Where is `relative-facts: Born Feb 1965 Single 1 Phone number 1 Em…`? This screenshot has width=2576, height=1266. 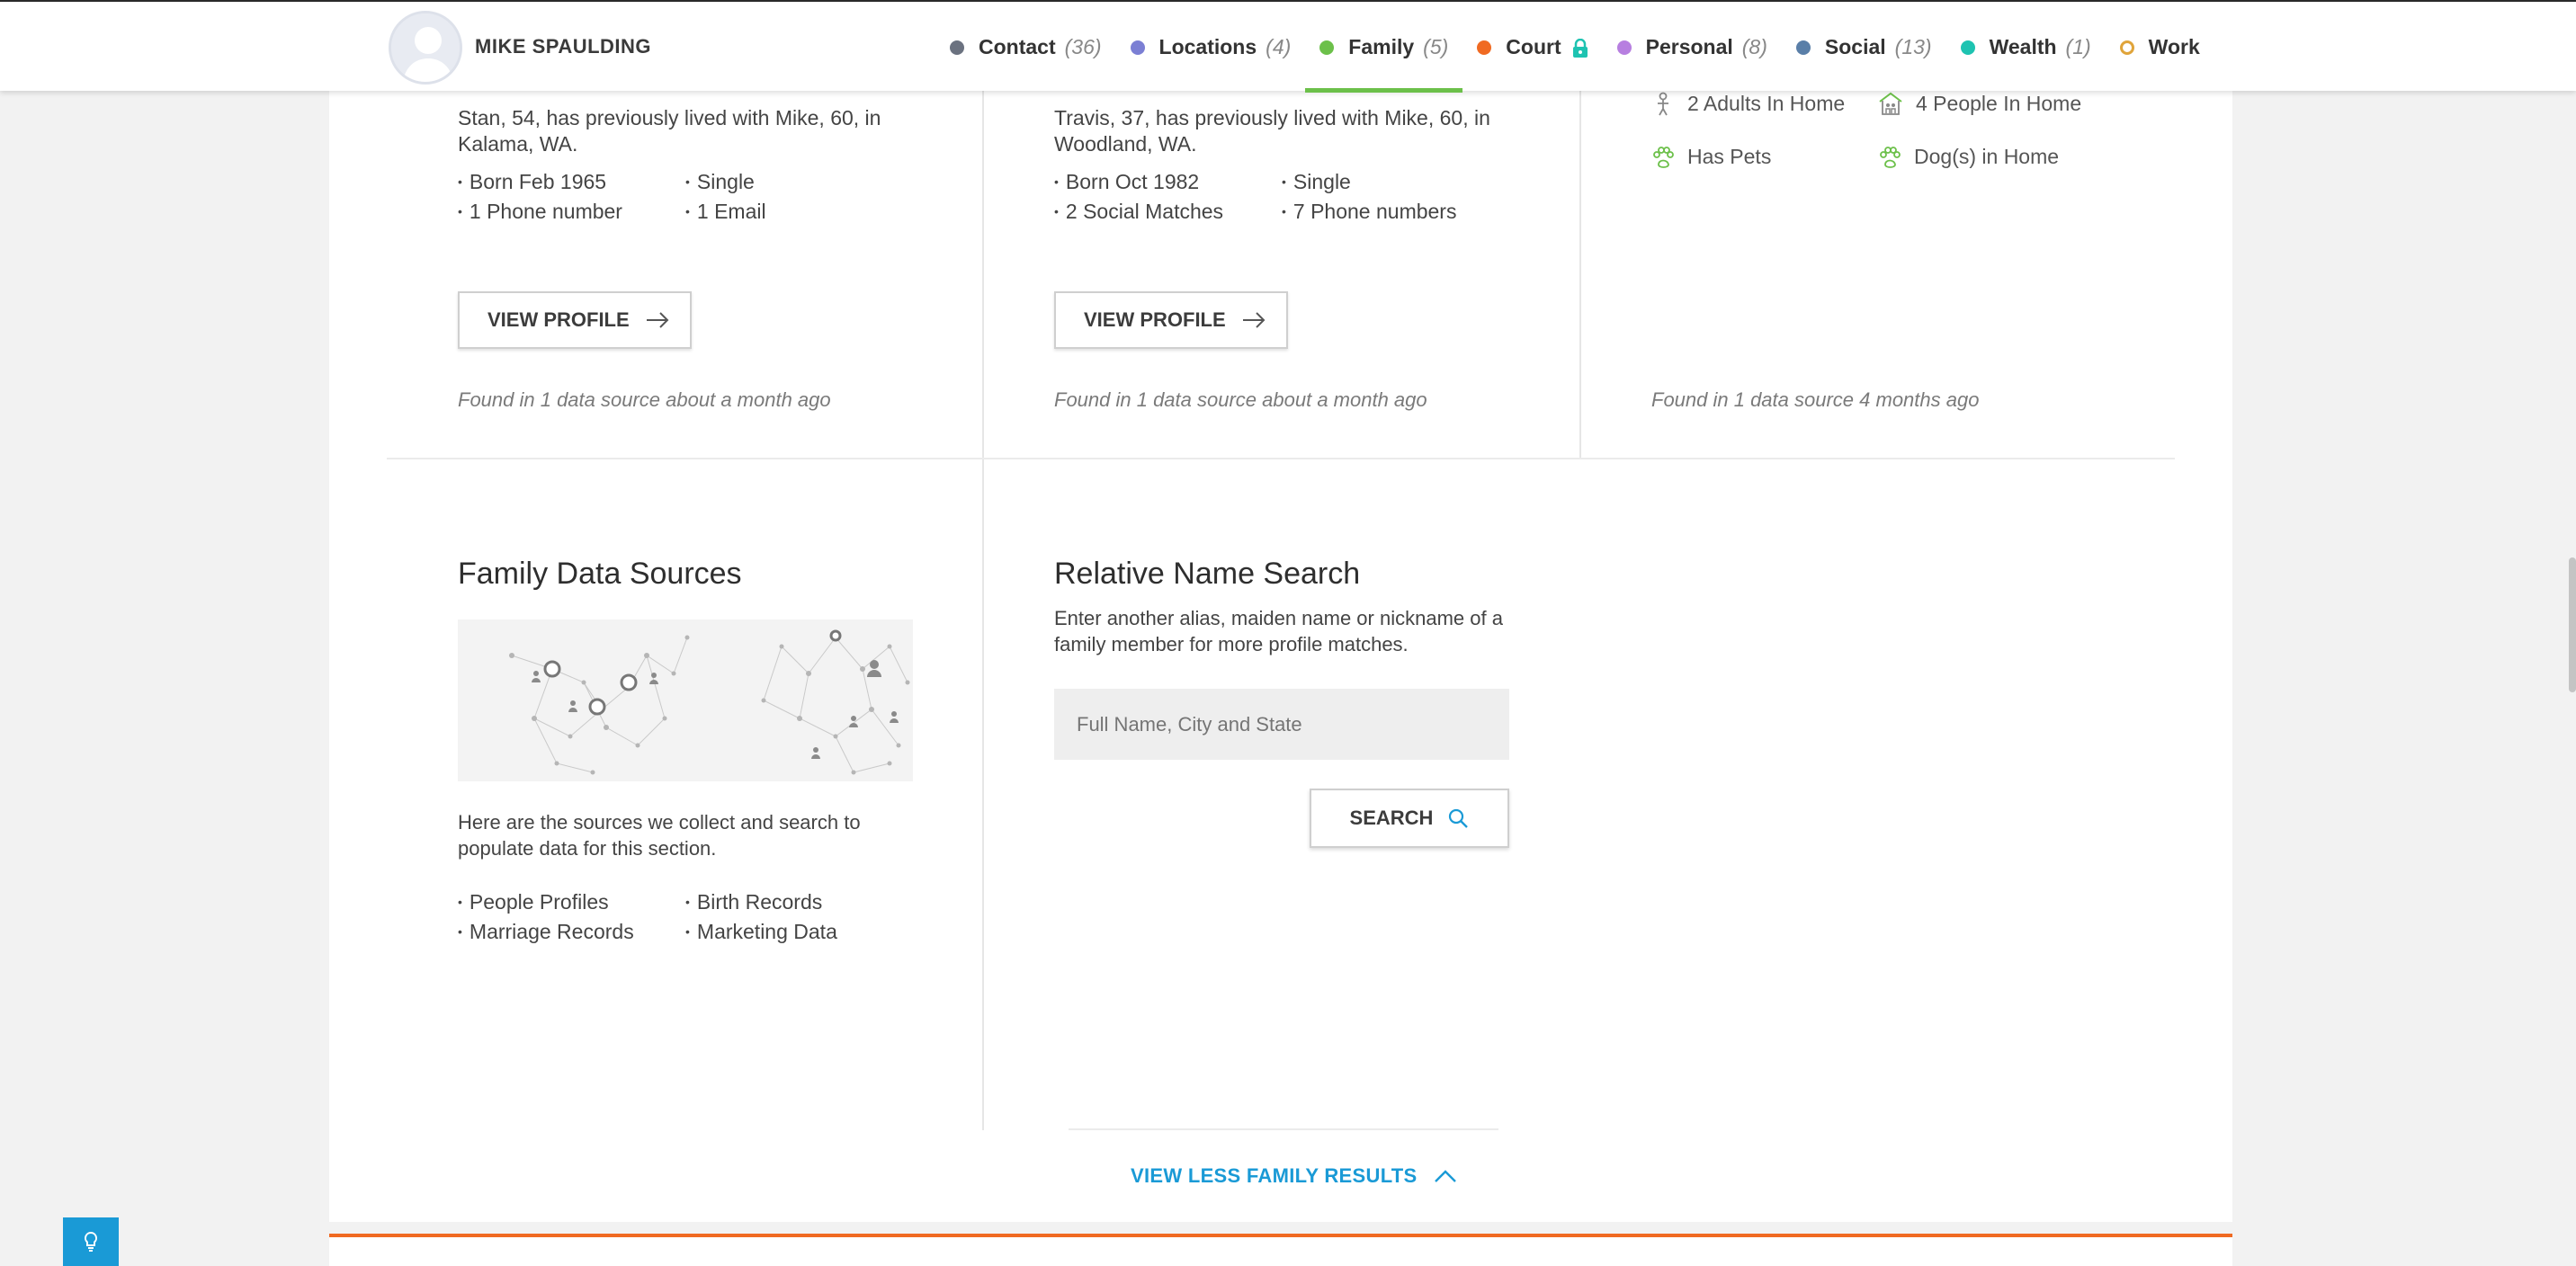 relative-facts: Born Feb 1965 Single 1 Phone number 1 Em… is located at coordinates (688, 197).